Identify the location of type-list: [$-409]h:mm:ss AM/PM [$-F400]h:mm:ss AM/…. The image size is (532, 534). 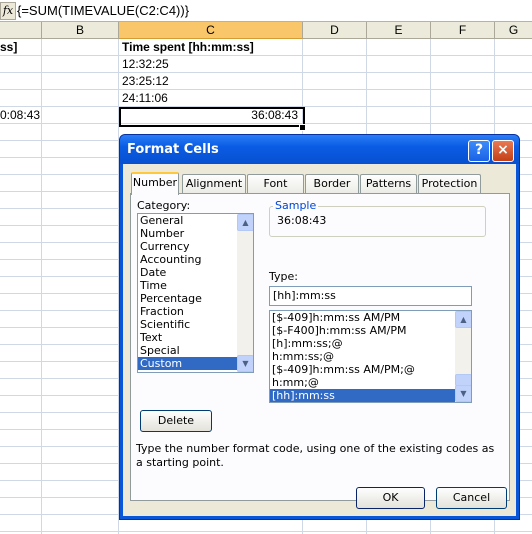
(370, 356).